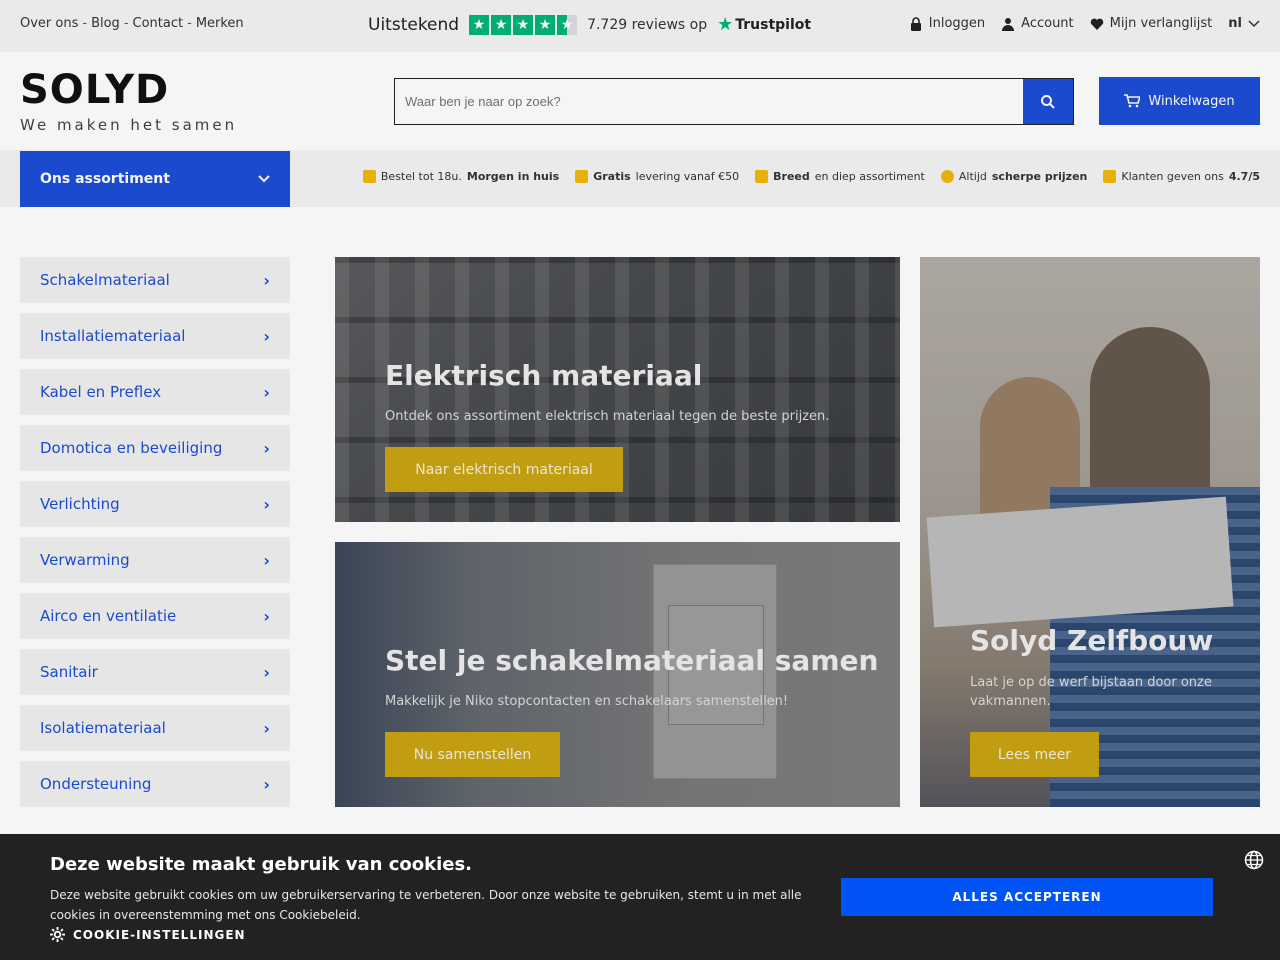  What do you see at coordinates (155, 672) in the screenshot?
I see `category-item-sanitair: Sanitair ›` at bounding box center [155, 672].